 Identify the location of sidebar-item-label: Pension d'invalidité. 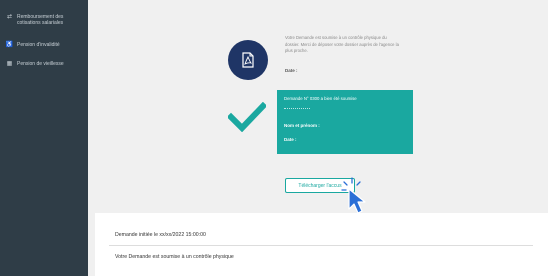
(38, 45).